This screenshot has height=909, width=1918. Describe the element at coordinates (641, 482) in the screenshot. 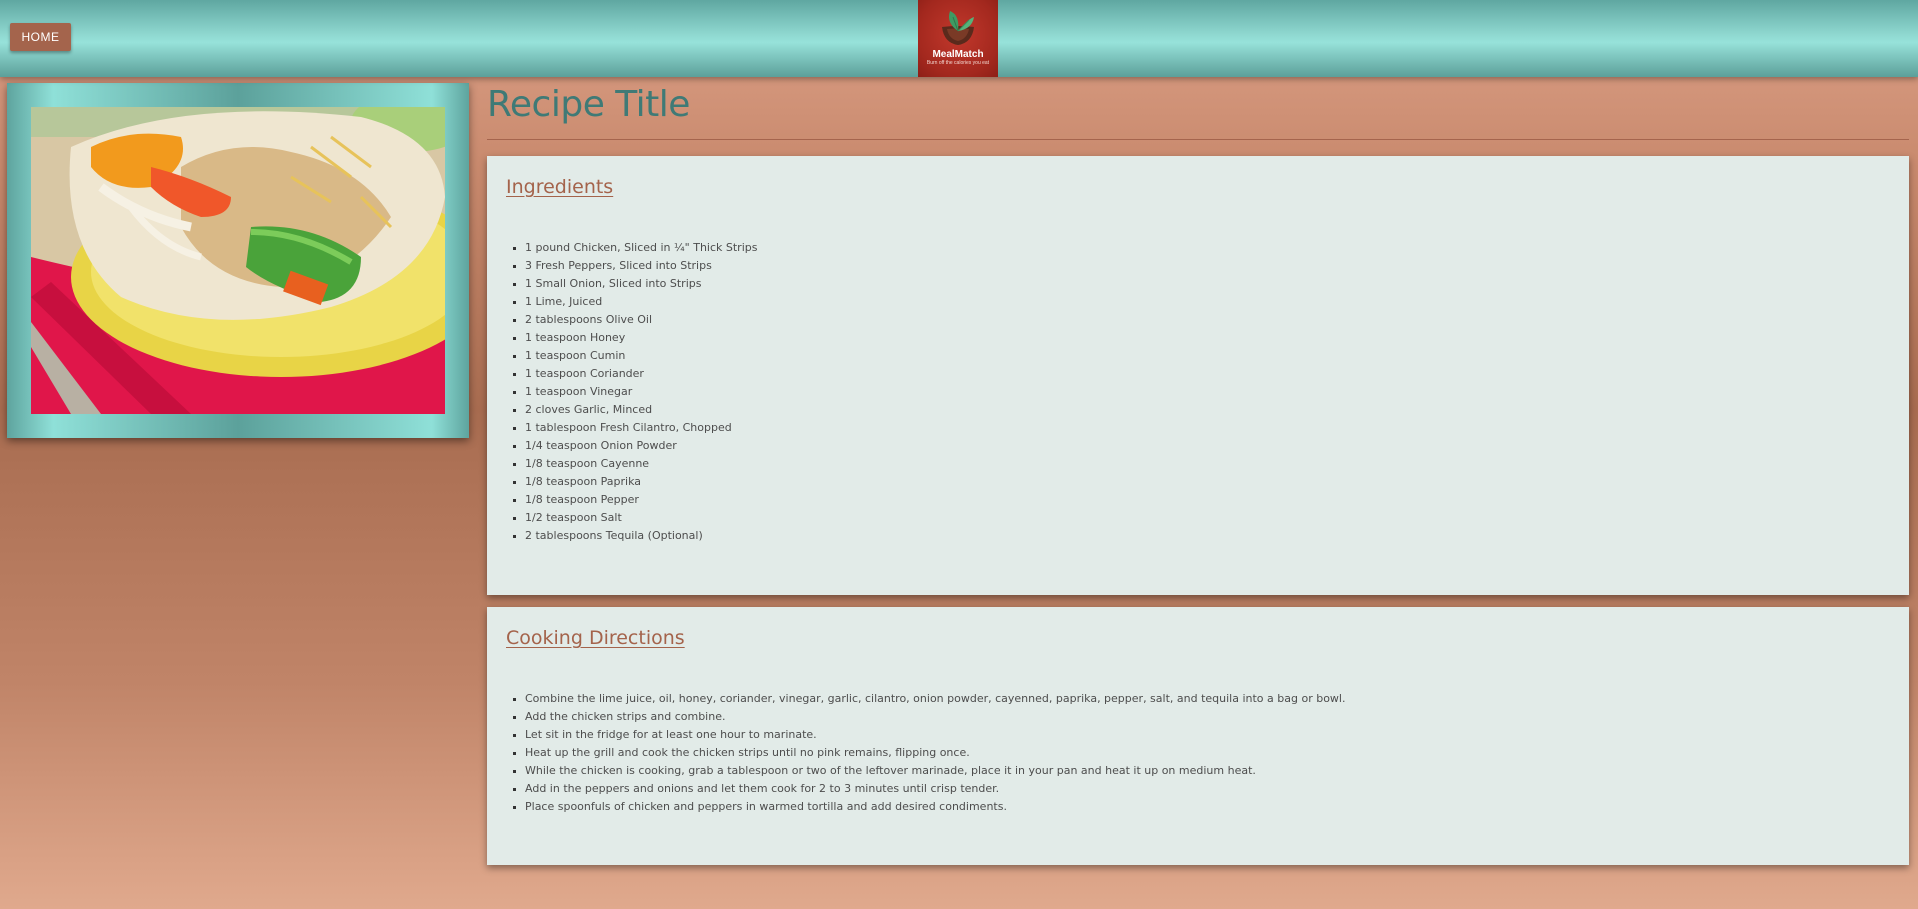

I see `list-item: 1/8 teaspoon Paprika` at that location.